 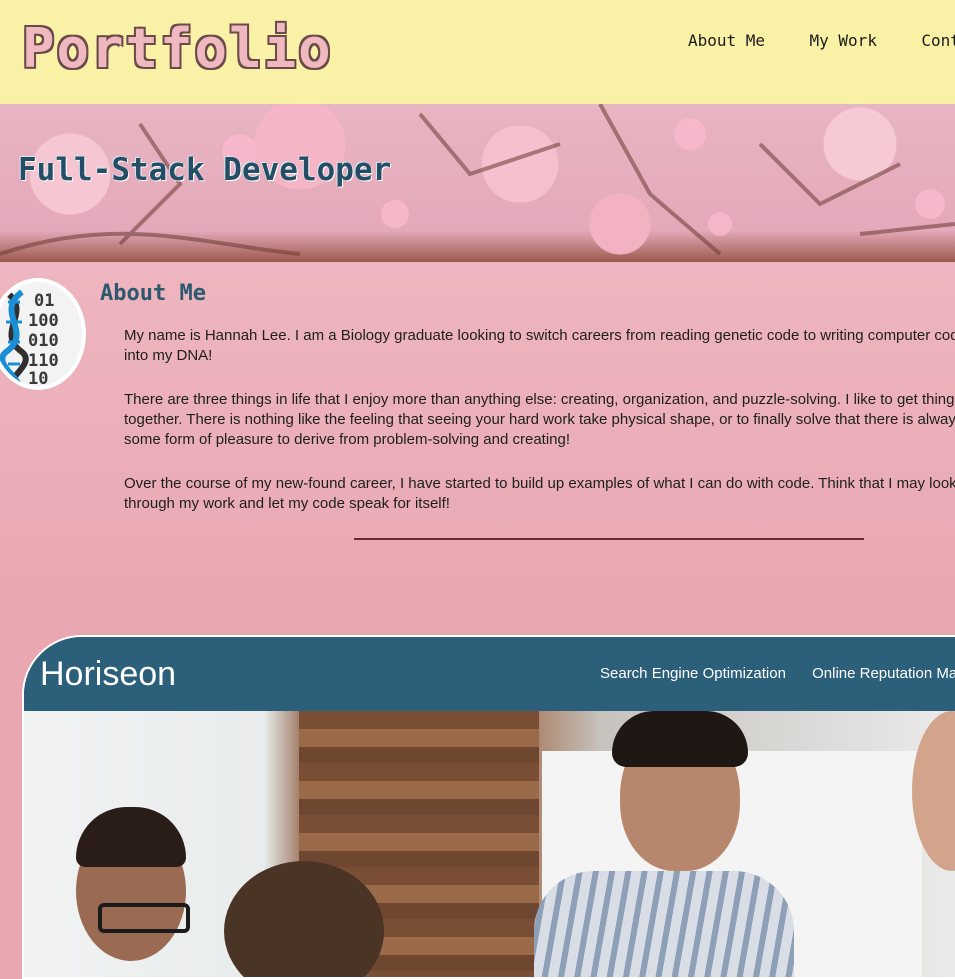 I want to click on project-brand: Horiseon, so click(x=108, y=674).